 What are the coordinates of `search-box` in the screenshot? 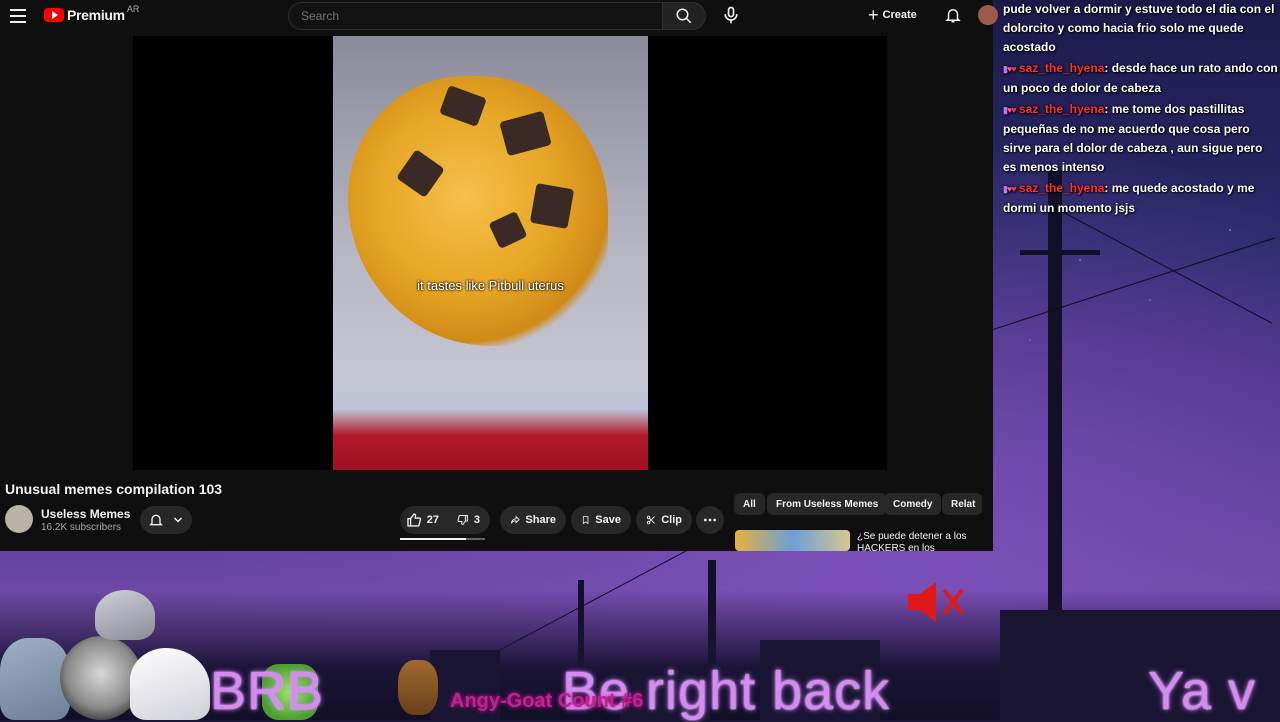 It's located at (475, 16).